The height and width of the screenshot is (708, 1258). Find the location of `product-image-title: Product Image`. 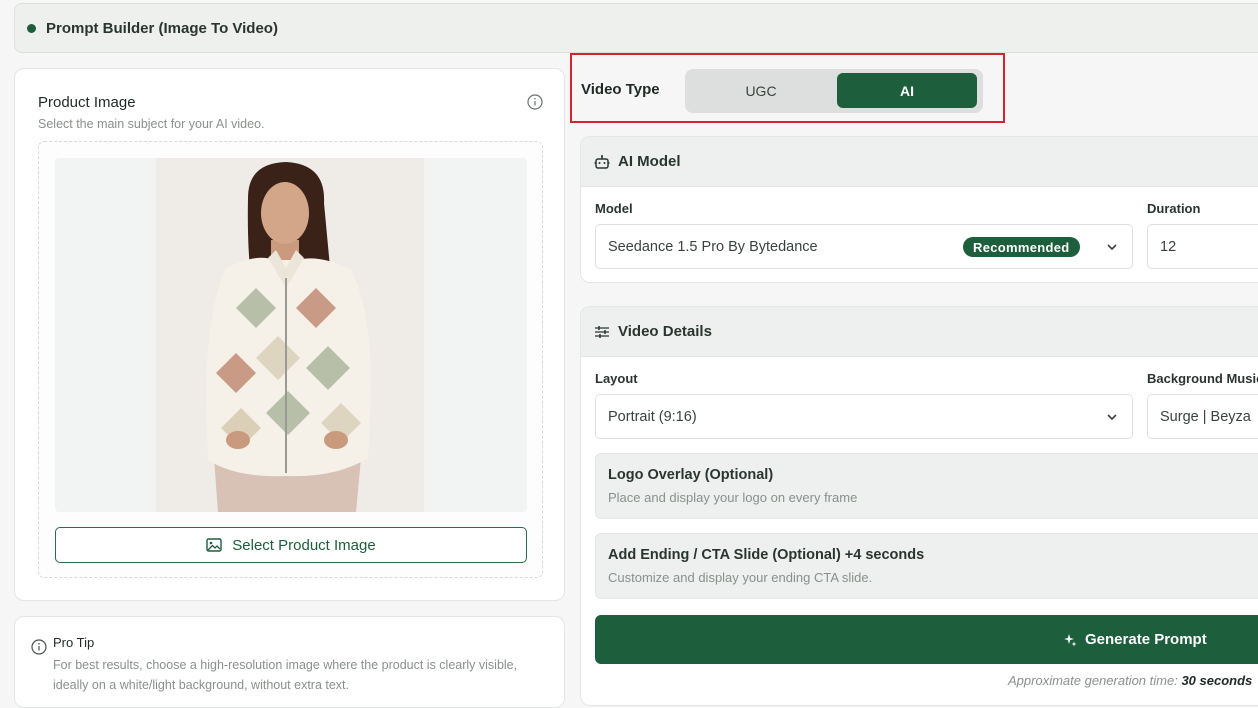

product-image-title: Product Image is located at coordinates (87, 102).